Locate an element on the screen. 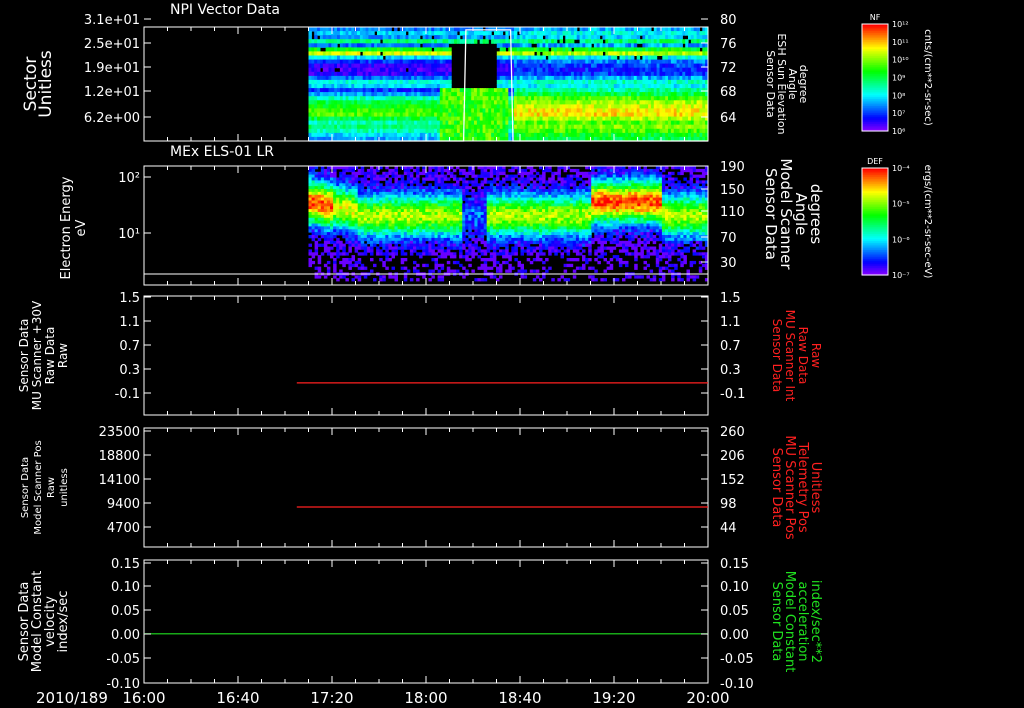 The width and height of the screenshot is (1024, 708). panel-1-title: MEx ELS-01 LR is located at coordinates (222, 152).